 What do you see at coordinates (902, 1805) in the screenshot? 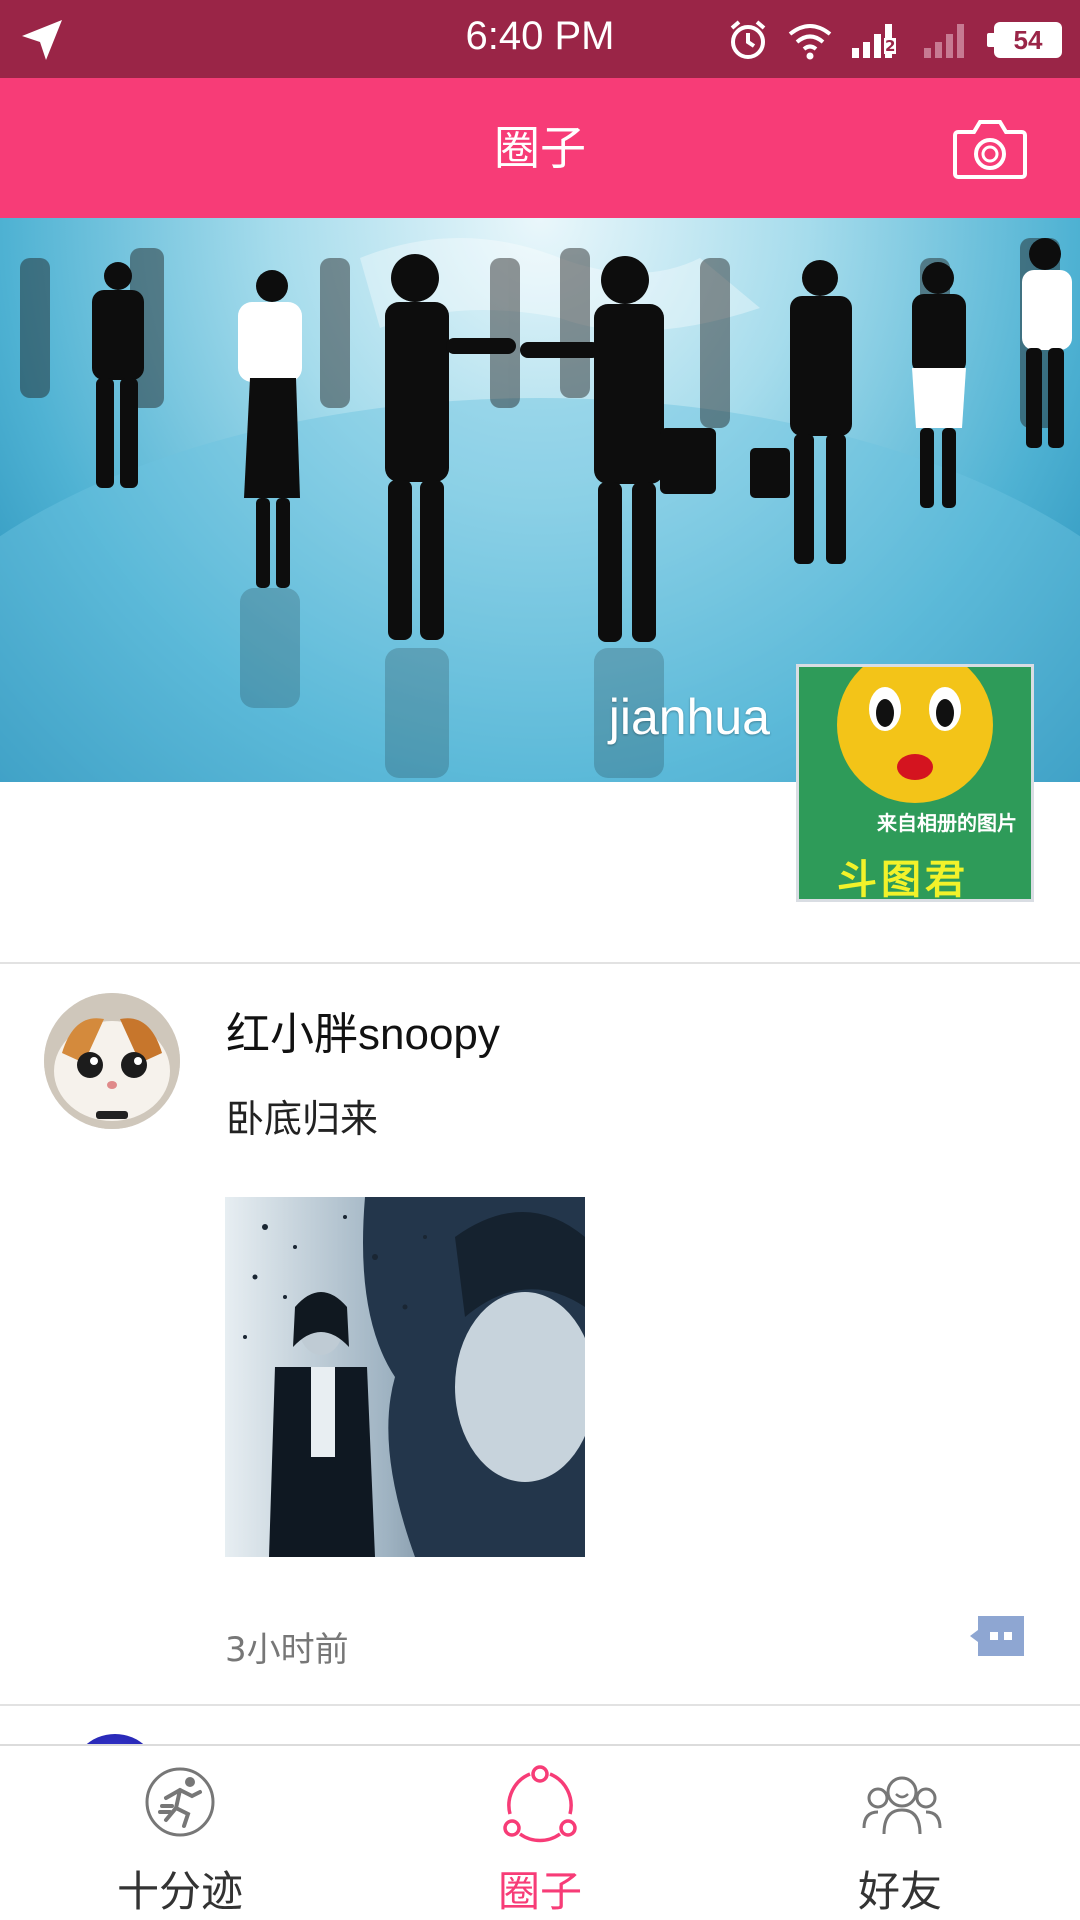
I see `friends-icon` at bounding box center [902, 1805].